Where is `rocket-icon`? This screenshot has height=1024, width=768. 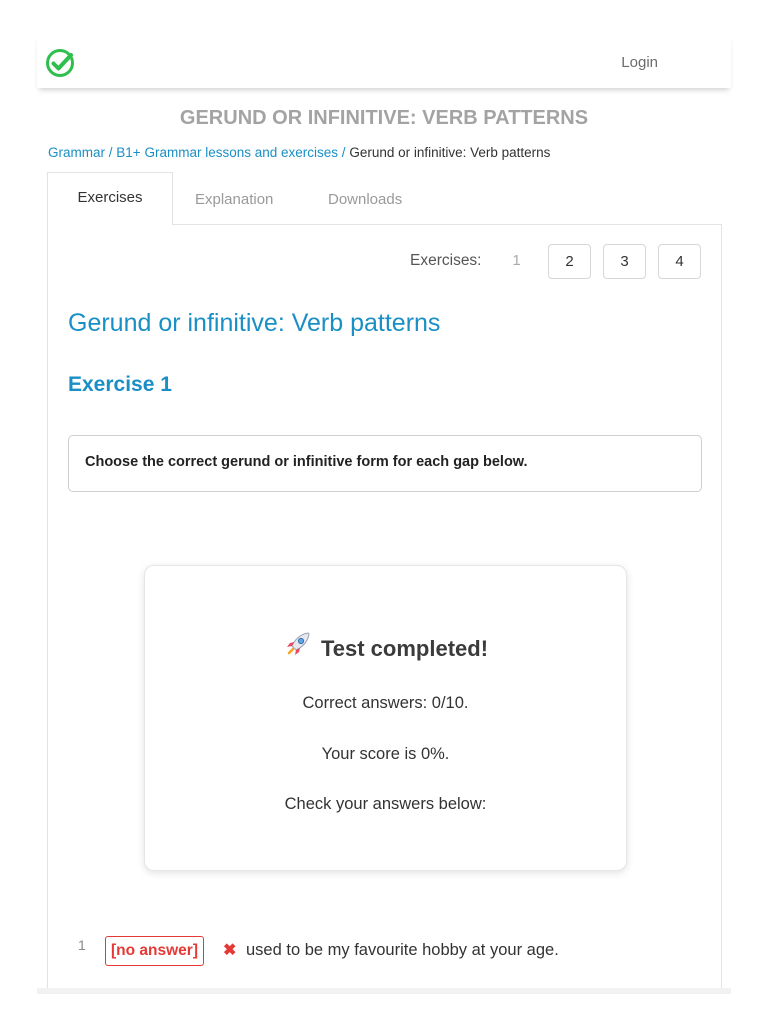
rocket-icon is located at coordinates (298, 643).